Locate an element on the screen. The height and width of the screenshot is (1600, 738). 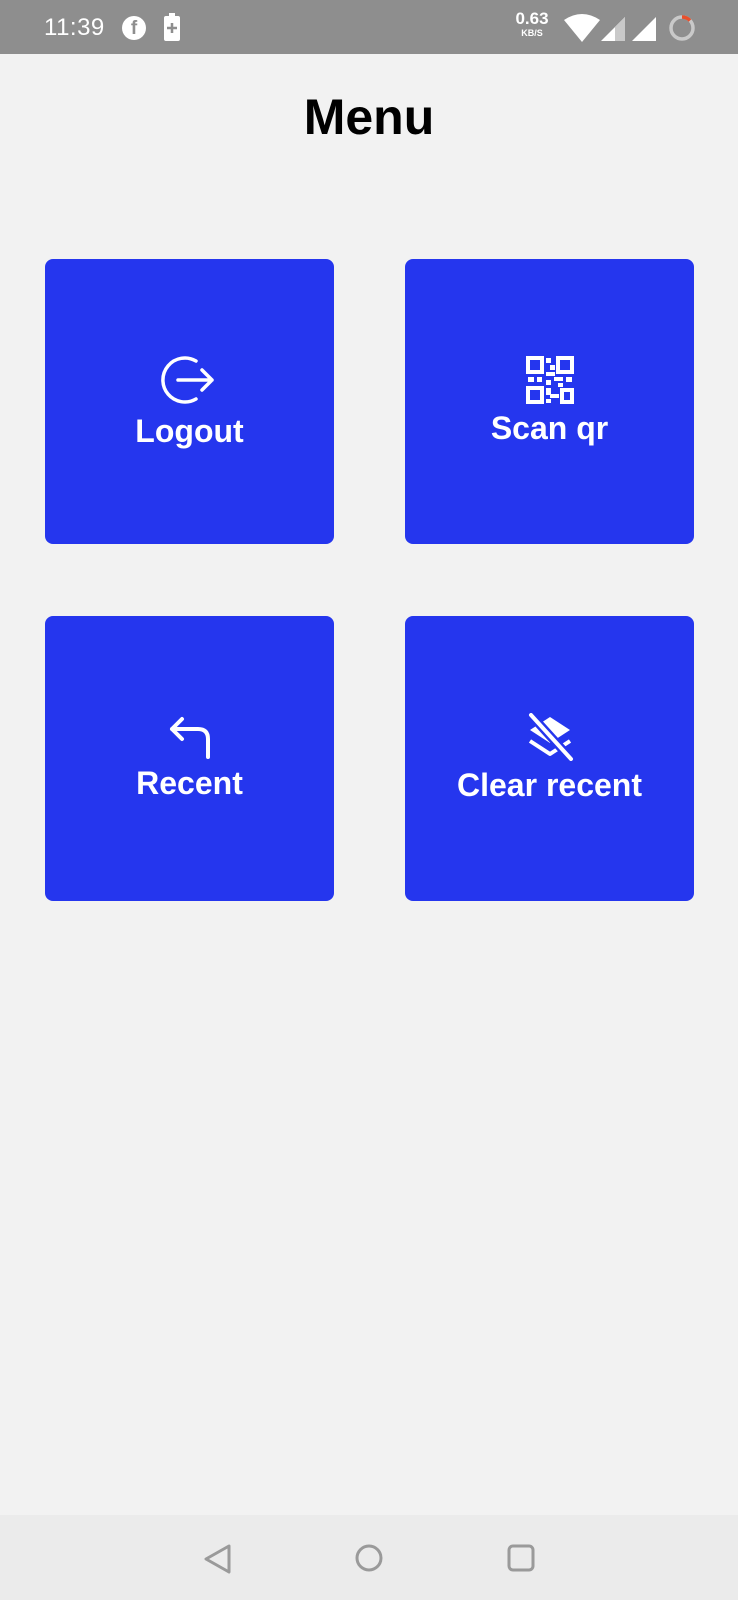
navigation-bar is located at coordinates (369, 1557).